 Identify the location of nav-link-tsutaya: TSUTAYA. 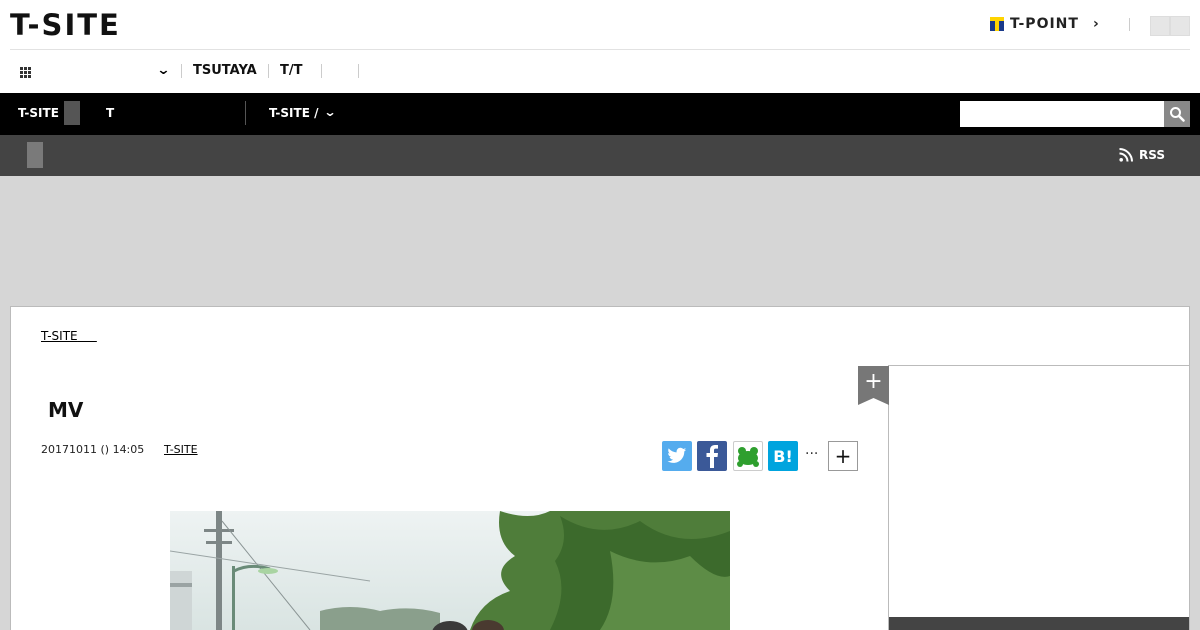
(225, 70).